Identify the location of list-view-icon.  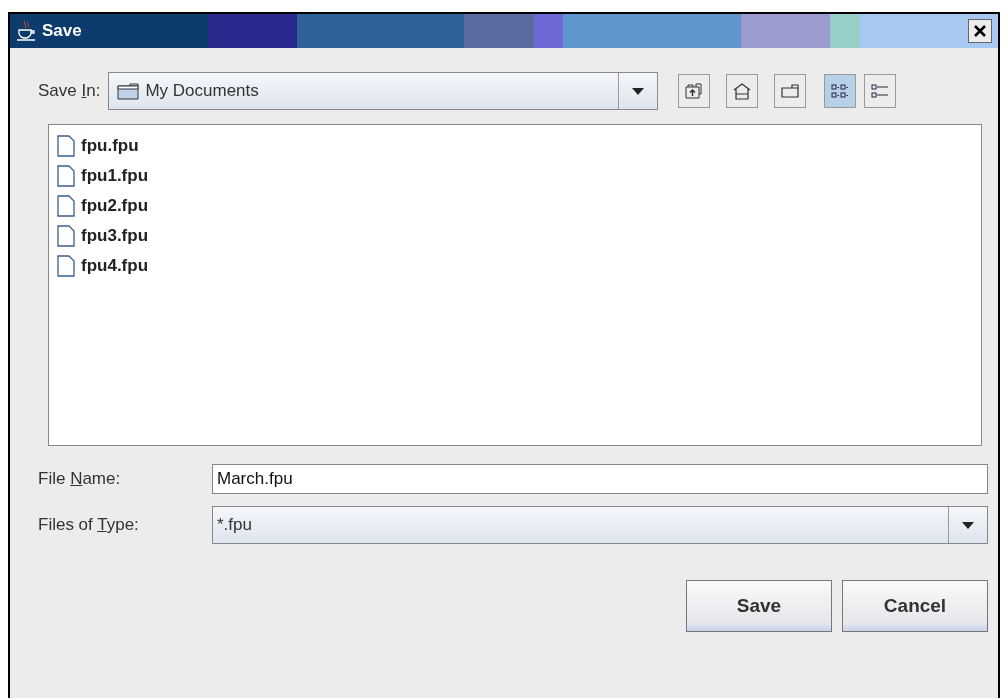
(880, 91).